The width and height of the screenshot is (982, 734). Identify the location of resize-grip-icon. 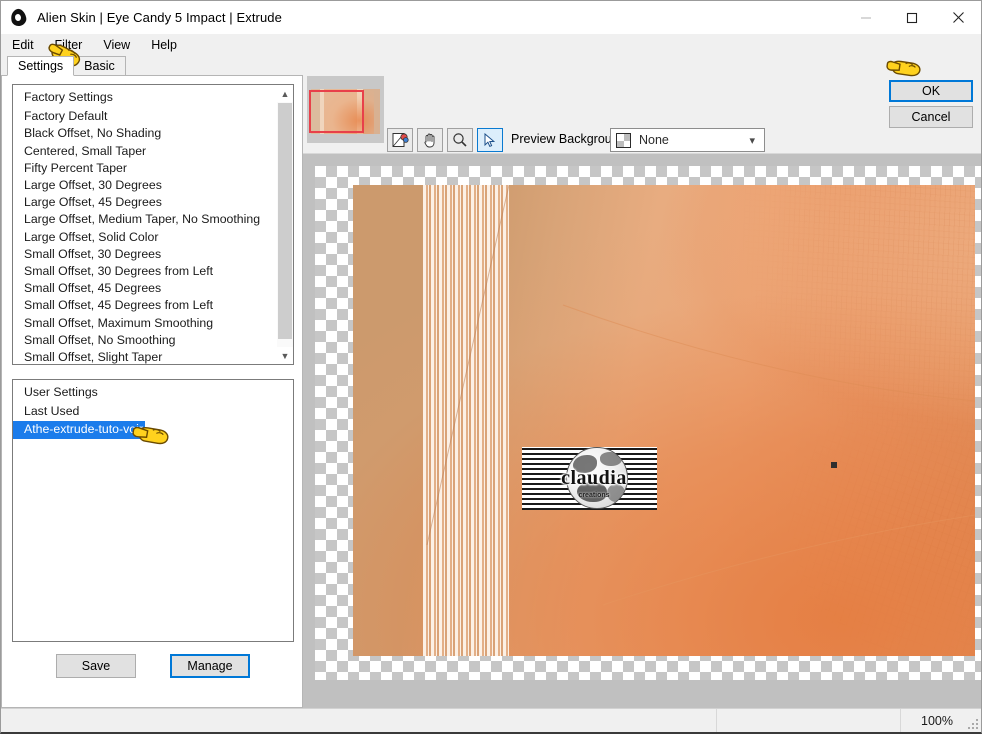
(972, 720).